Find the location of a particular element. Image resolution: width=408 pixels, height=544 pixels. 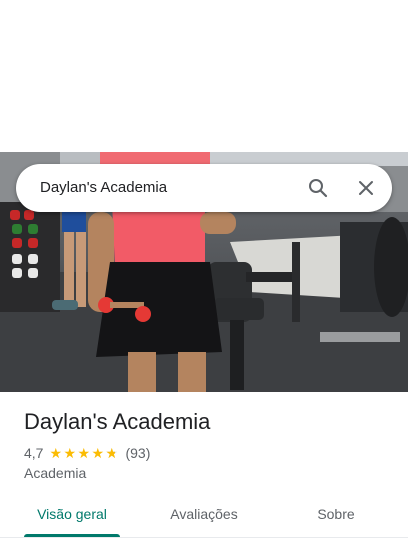

search-input: Daylan's Academia is located at coordinates (103, 187).